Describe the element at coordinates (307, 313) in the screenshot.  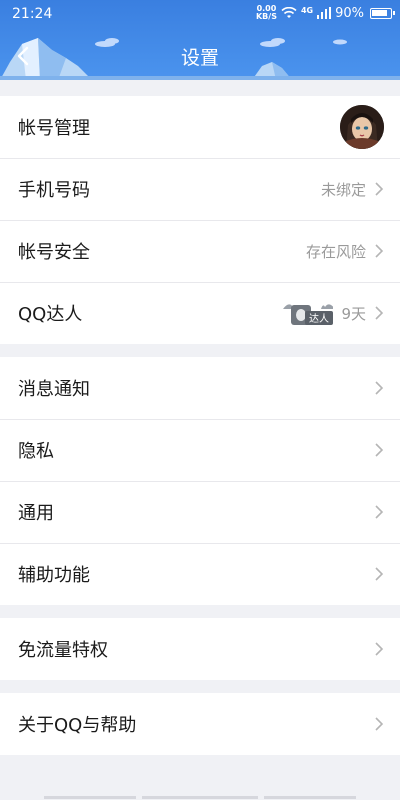
I see `qq-daren-badge-icon: 达人` at that location.